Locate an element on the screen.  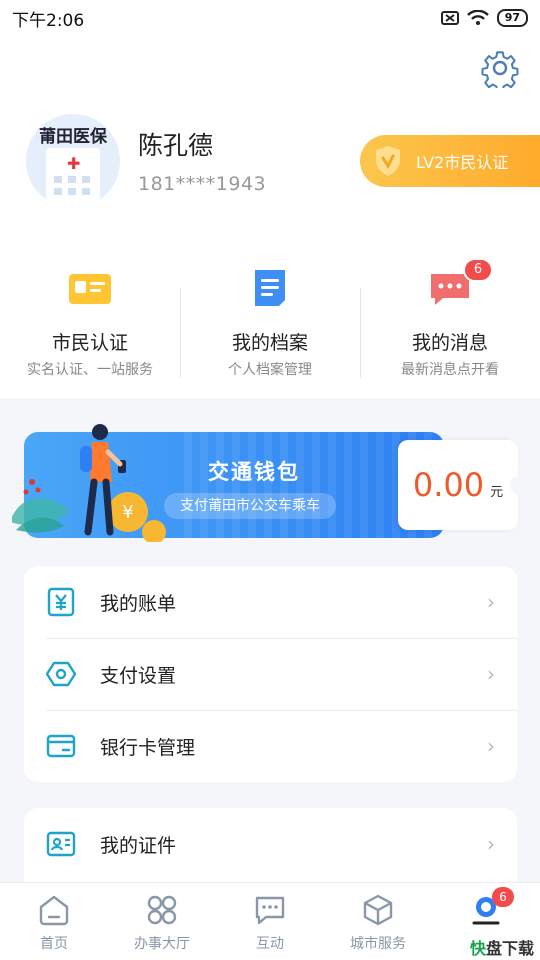
menu-row-my-certificates: 我的证件 › is located at coordinates (270, 844).